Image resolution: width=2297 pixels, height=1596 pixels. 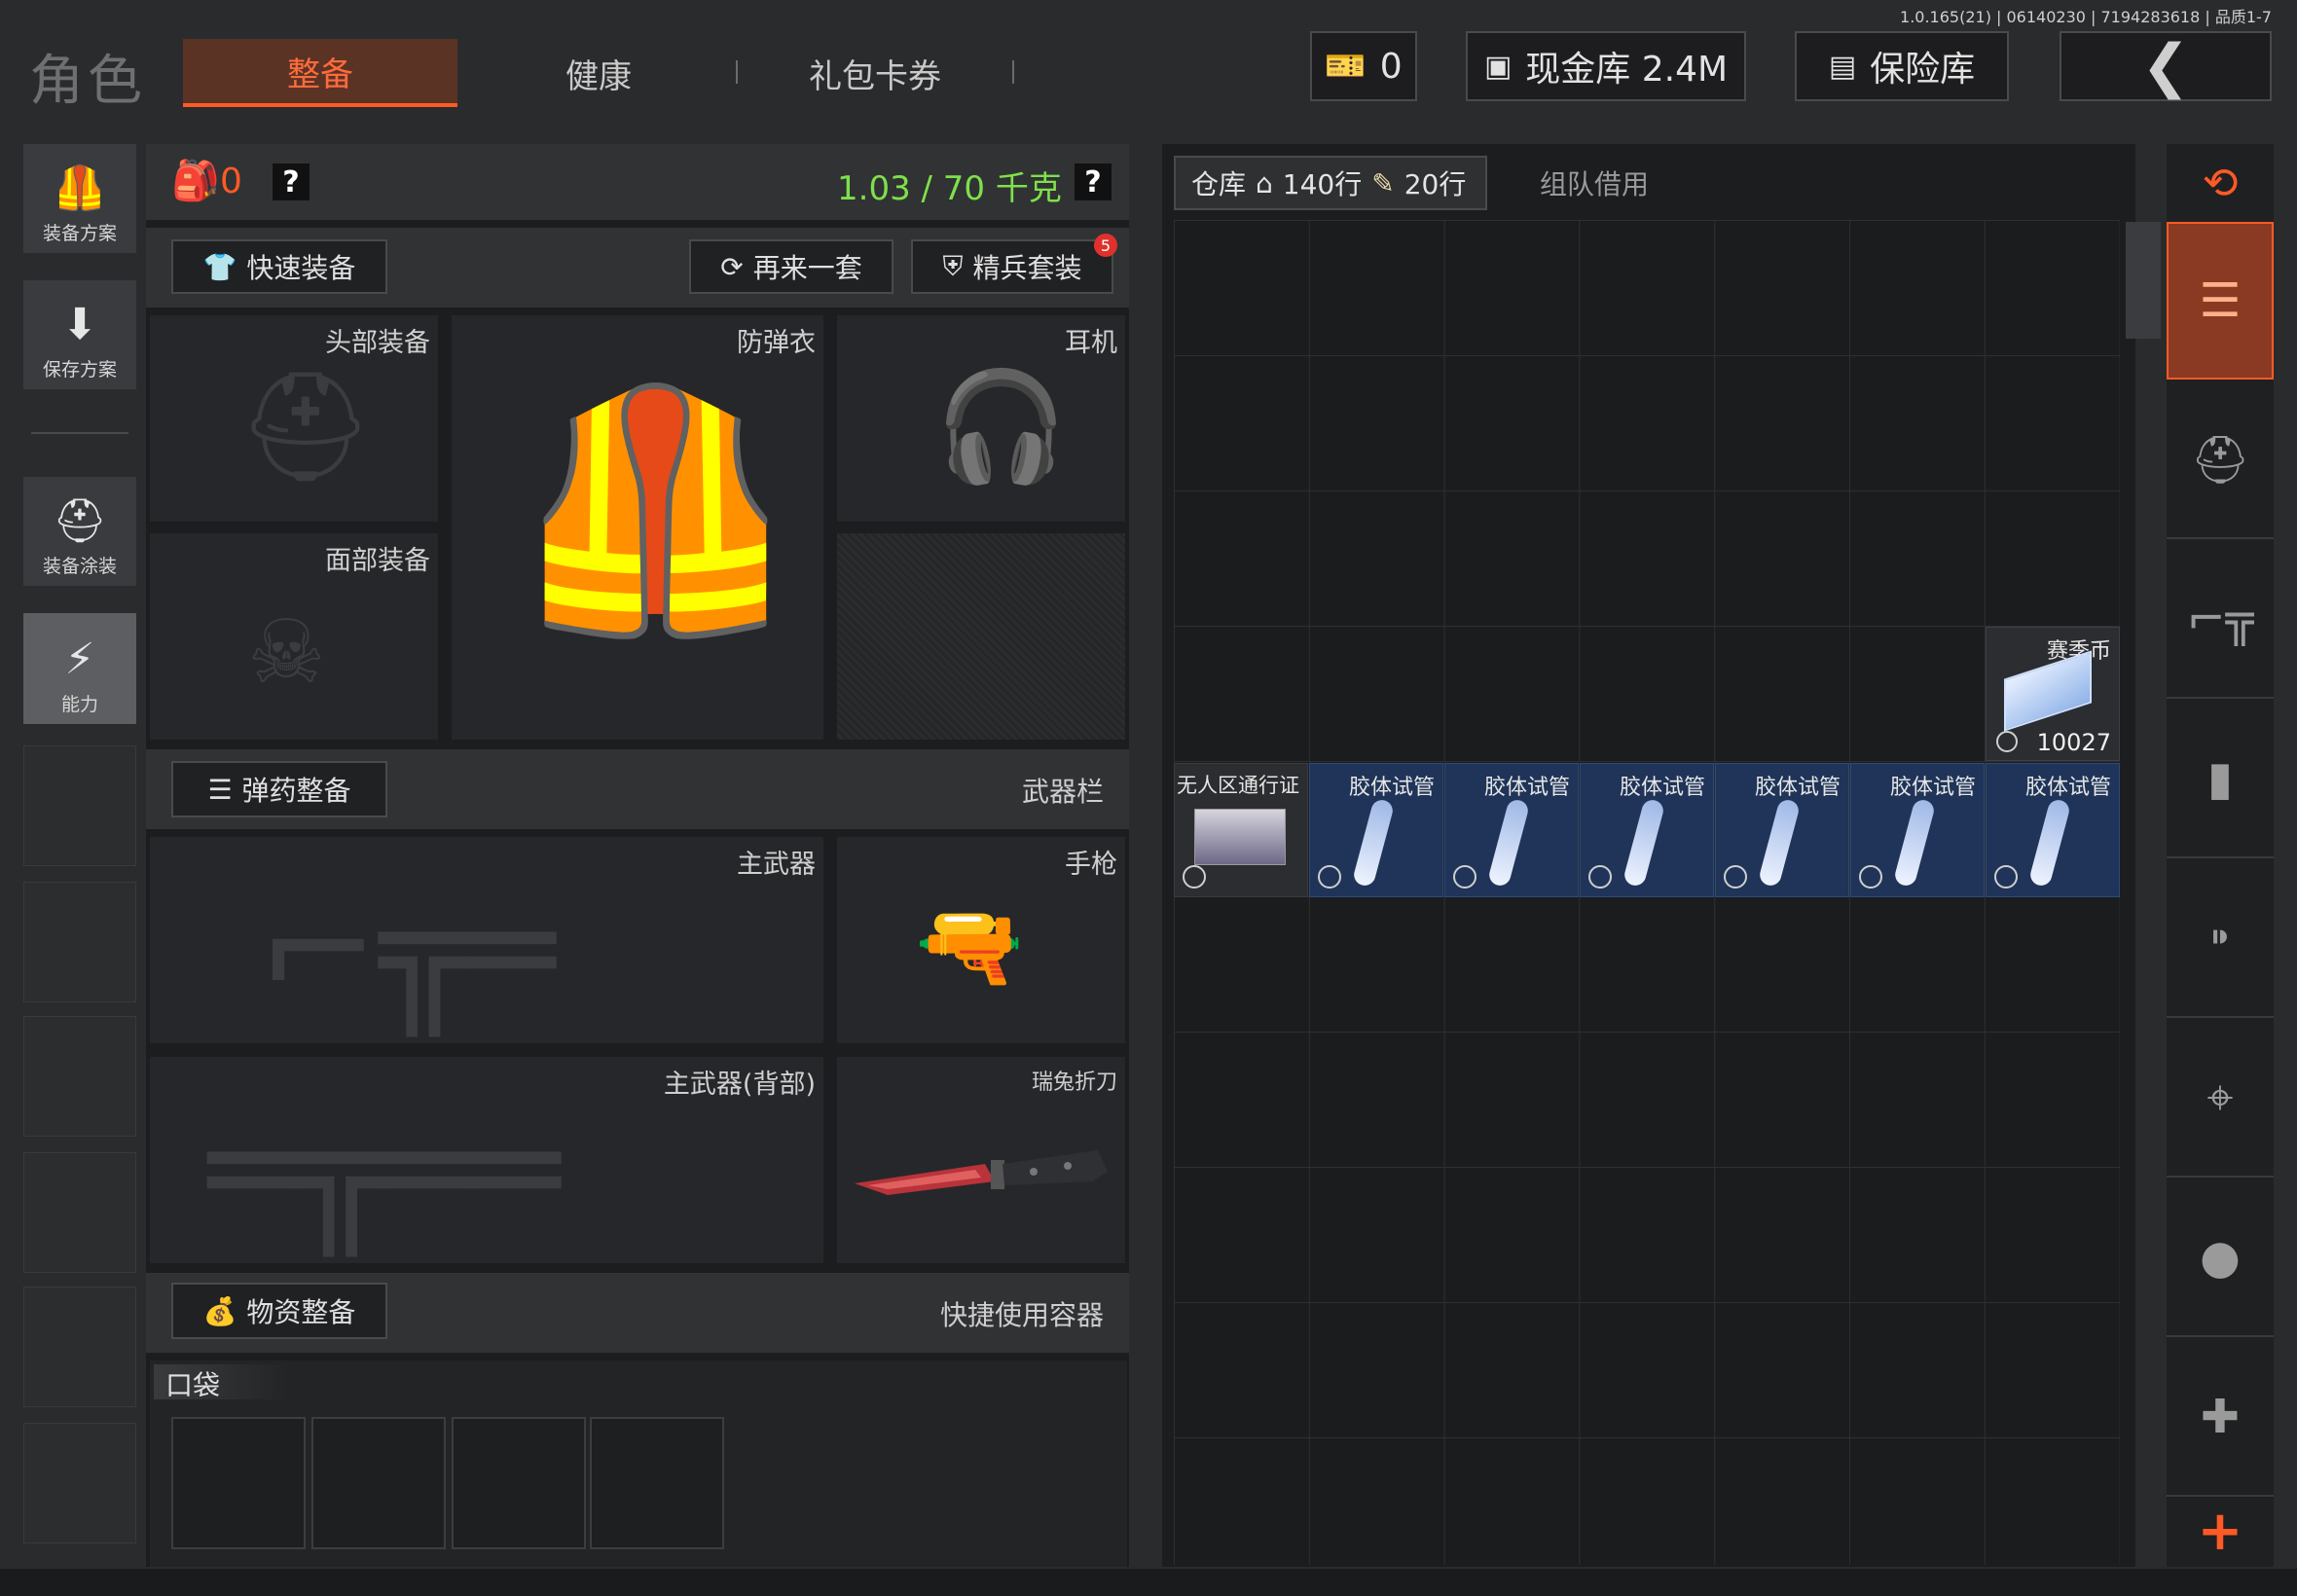 I want to click on tab-health: 健康, so click(x=598, y=73).